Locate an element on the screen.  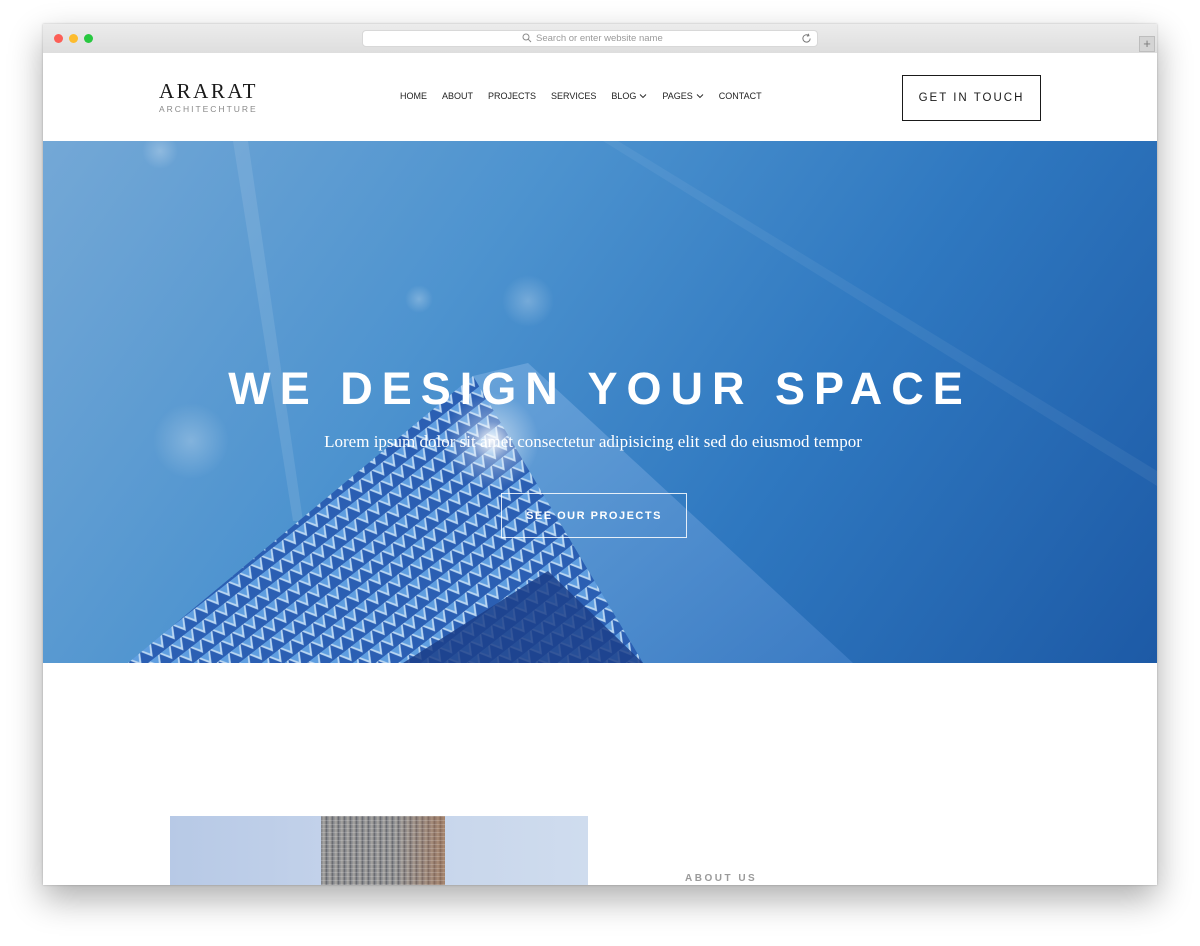
nav-item-about: ABOUT is located at coordinates (457, 96).